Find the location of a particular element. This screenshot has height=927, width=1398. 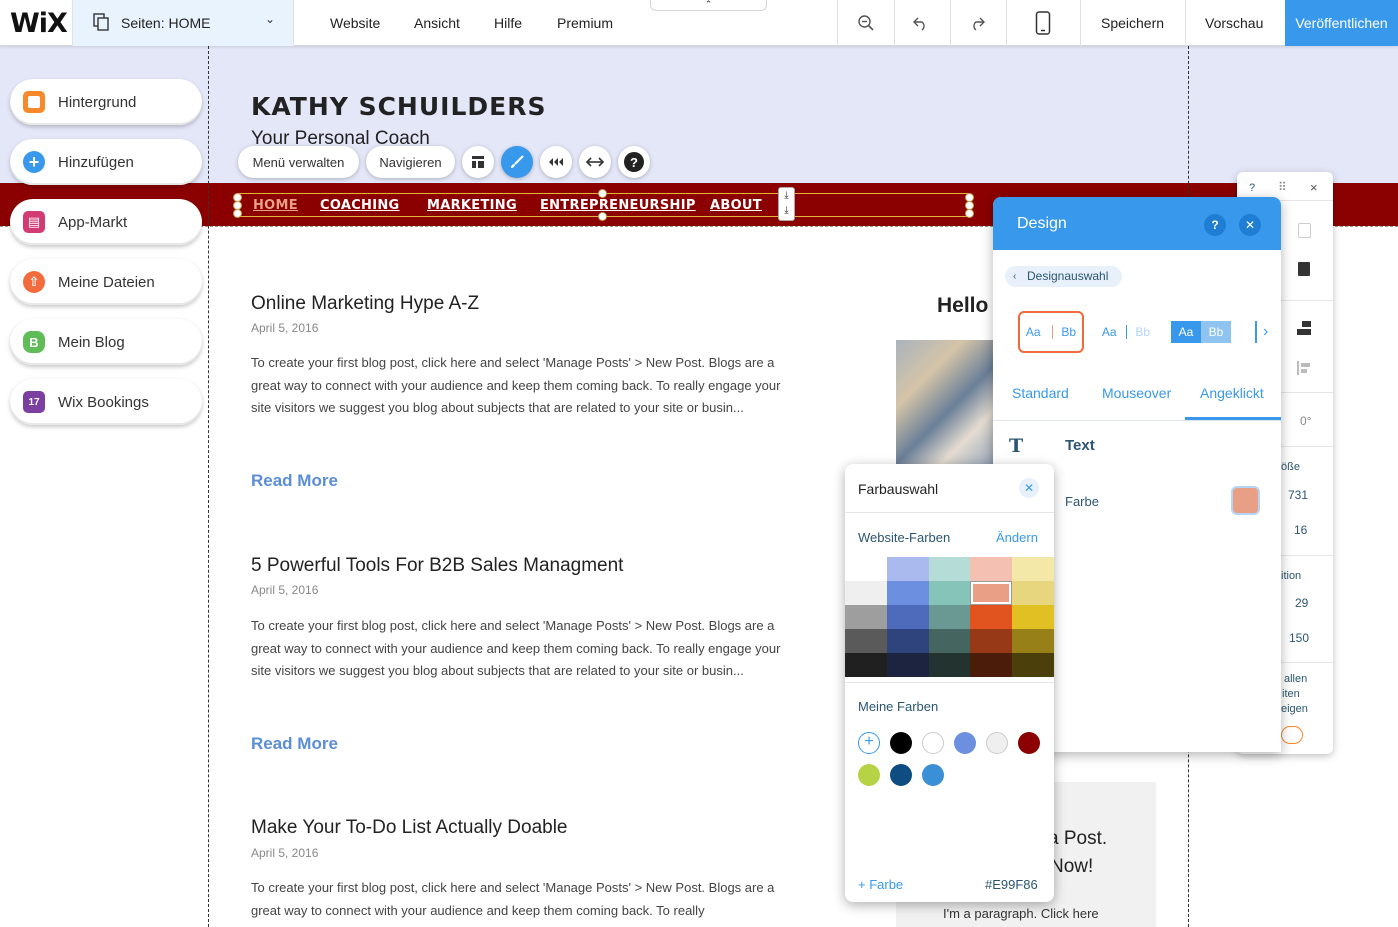

menu-help: Hilfe is located at coordinates (508, 23).